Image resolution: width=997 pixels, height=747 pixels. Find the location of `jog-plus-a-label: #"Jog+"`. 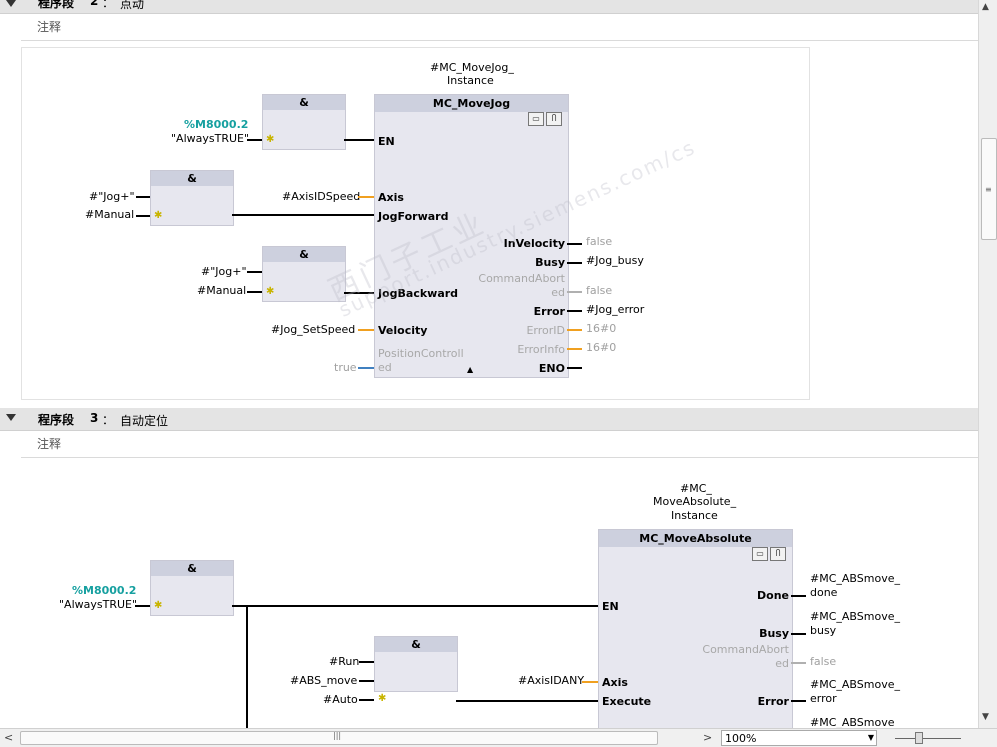

jog-plus-a-label: #"Jog+" is located at coordinates (112, 196).